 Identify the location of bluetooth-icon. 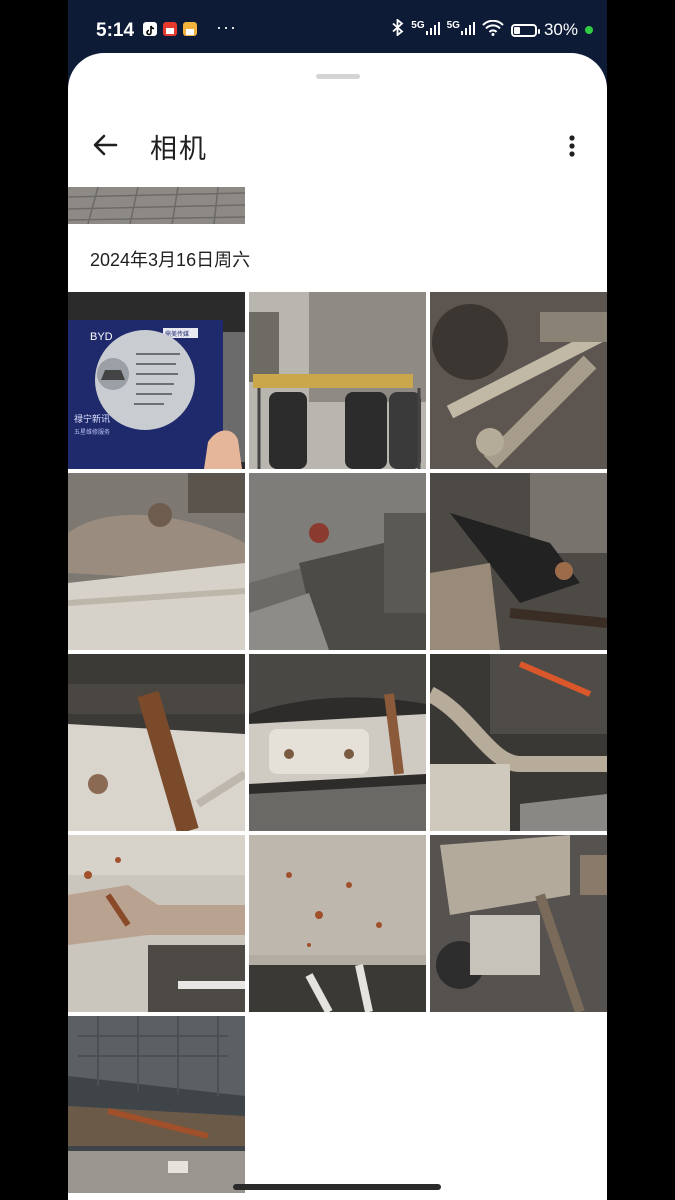
(398, 29).